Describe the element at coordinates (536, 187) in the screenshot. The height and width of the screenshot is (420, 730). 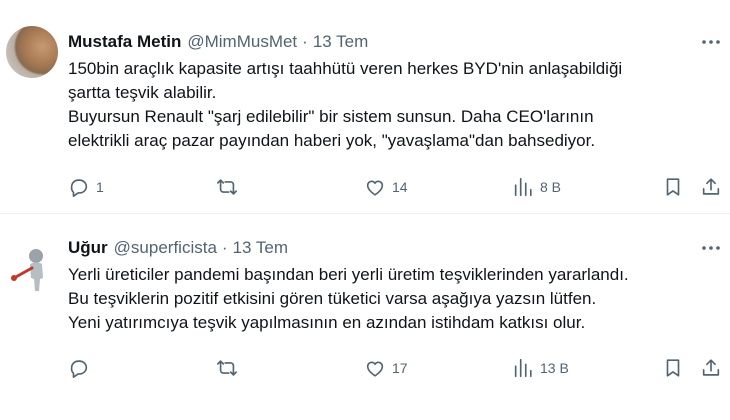
I see `views-button: 8 B` at that location.